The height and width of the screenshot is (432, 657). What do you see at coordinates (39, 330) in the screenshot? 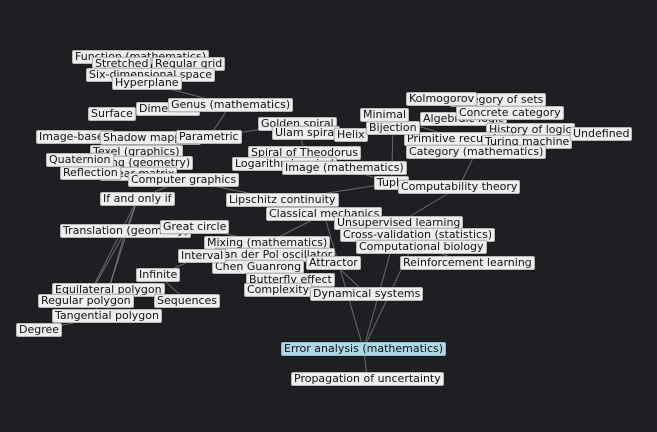
I see `graph-node: Degree` at bounding box center [39, 330].